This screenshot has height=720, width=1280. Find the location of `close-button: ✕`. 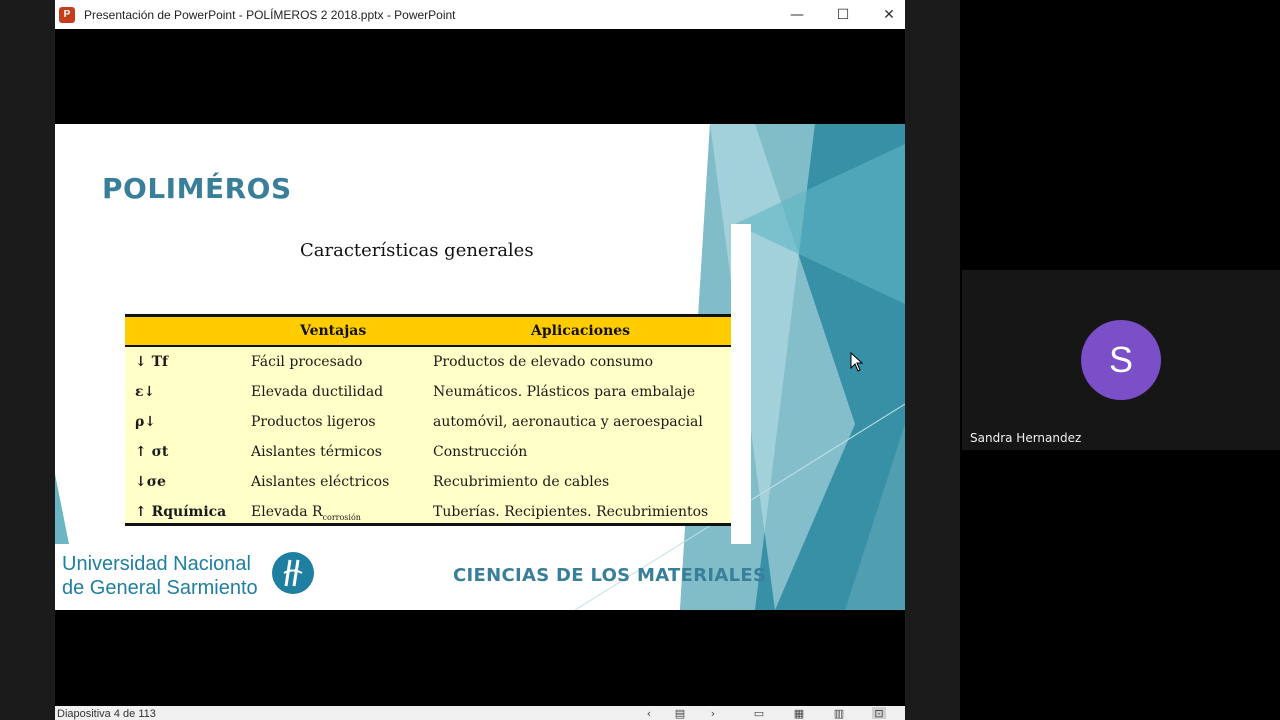

close-button: ✕ is located at coordinates (889, 14).